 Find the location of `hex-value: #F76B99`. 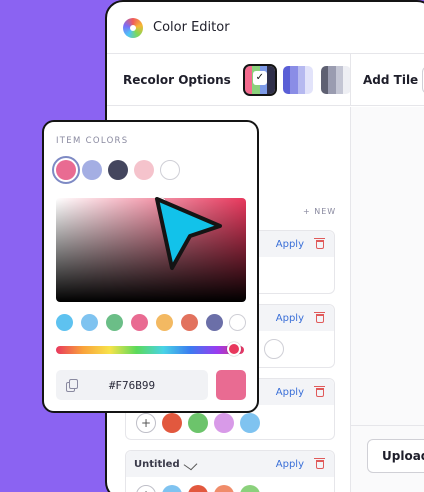

hex-value: #F76B99 is located at coordinates (132, 385).